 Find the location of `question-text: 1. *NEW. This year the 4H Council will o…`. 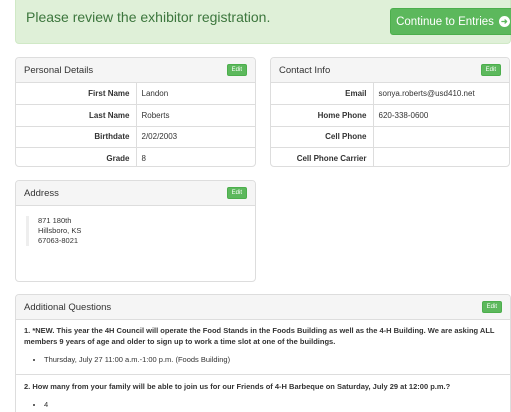

question-text: 1. *NEW. This year the 4H Council will o… is located at coordinates (259, 336).